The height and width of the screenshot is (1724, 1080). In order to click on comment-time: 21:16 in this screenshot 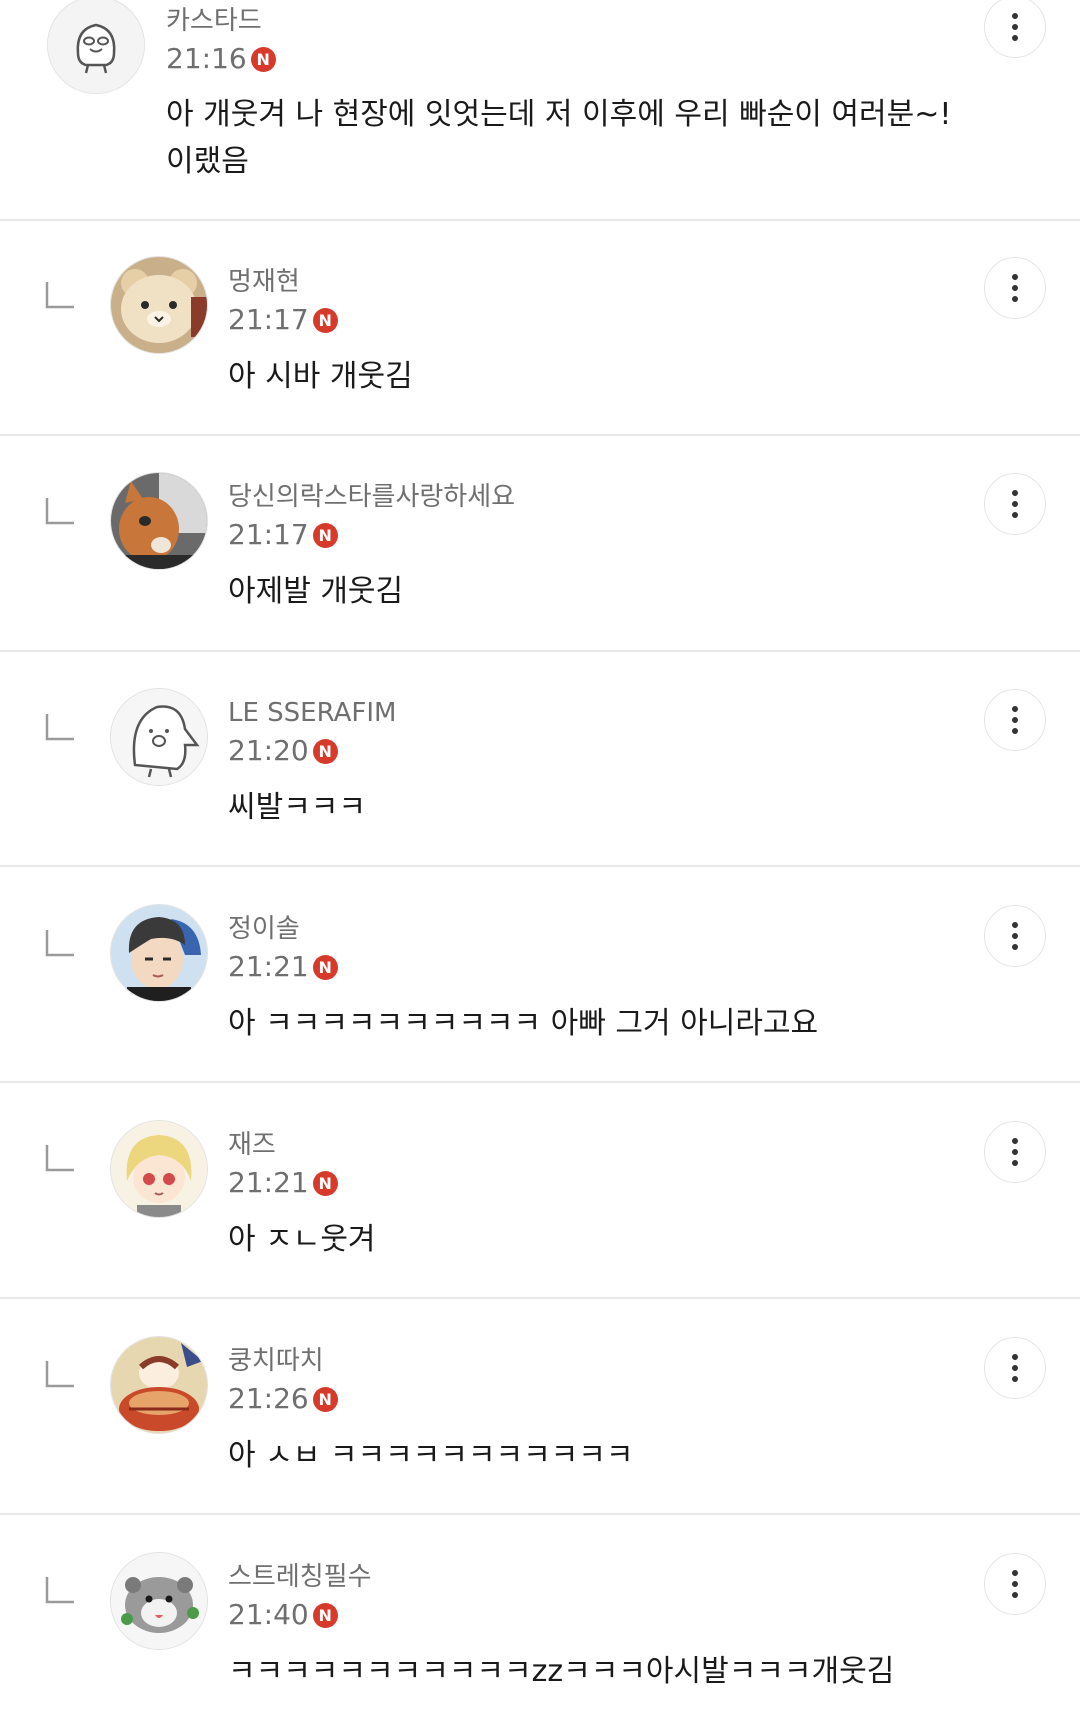, I will do `click(206, 58)`.